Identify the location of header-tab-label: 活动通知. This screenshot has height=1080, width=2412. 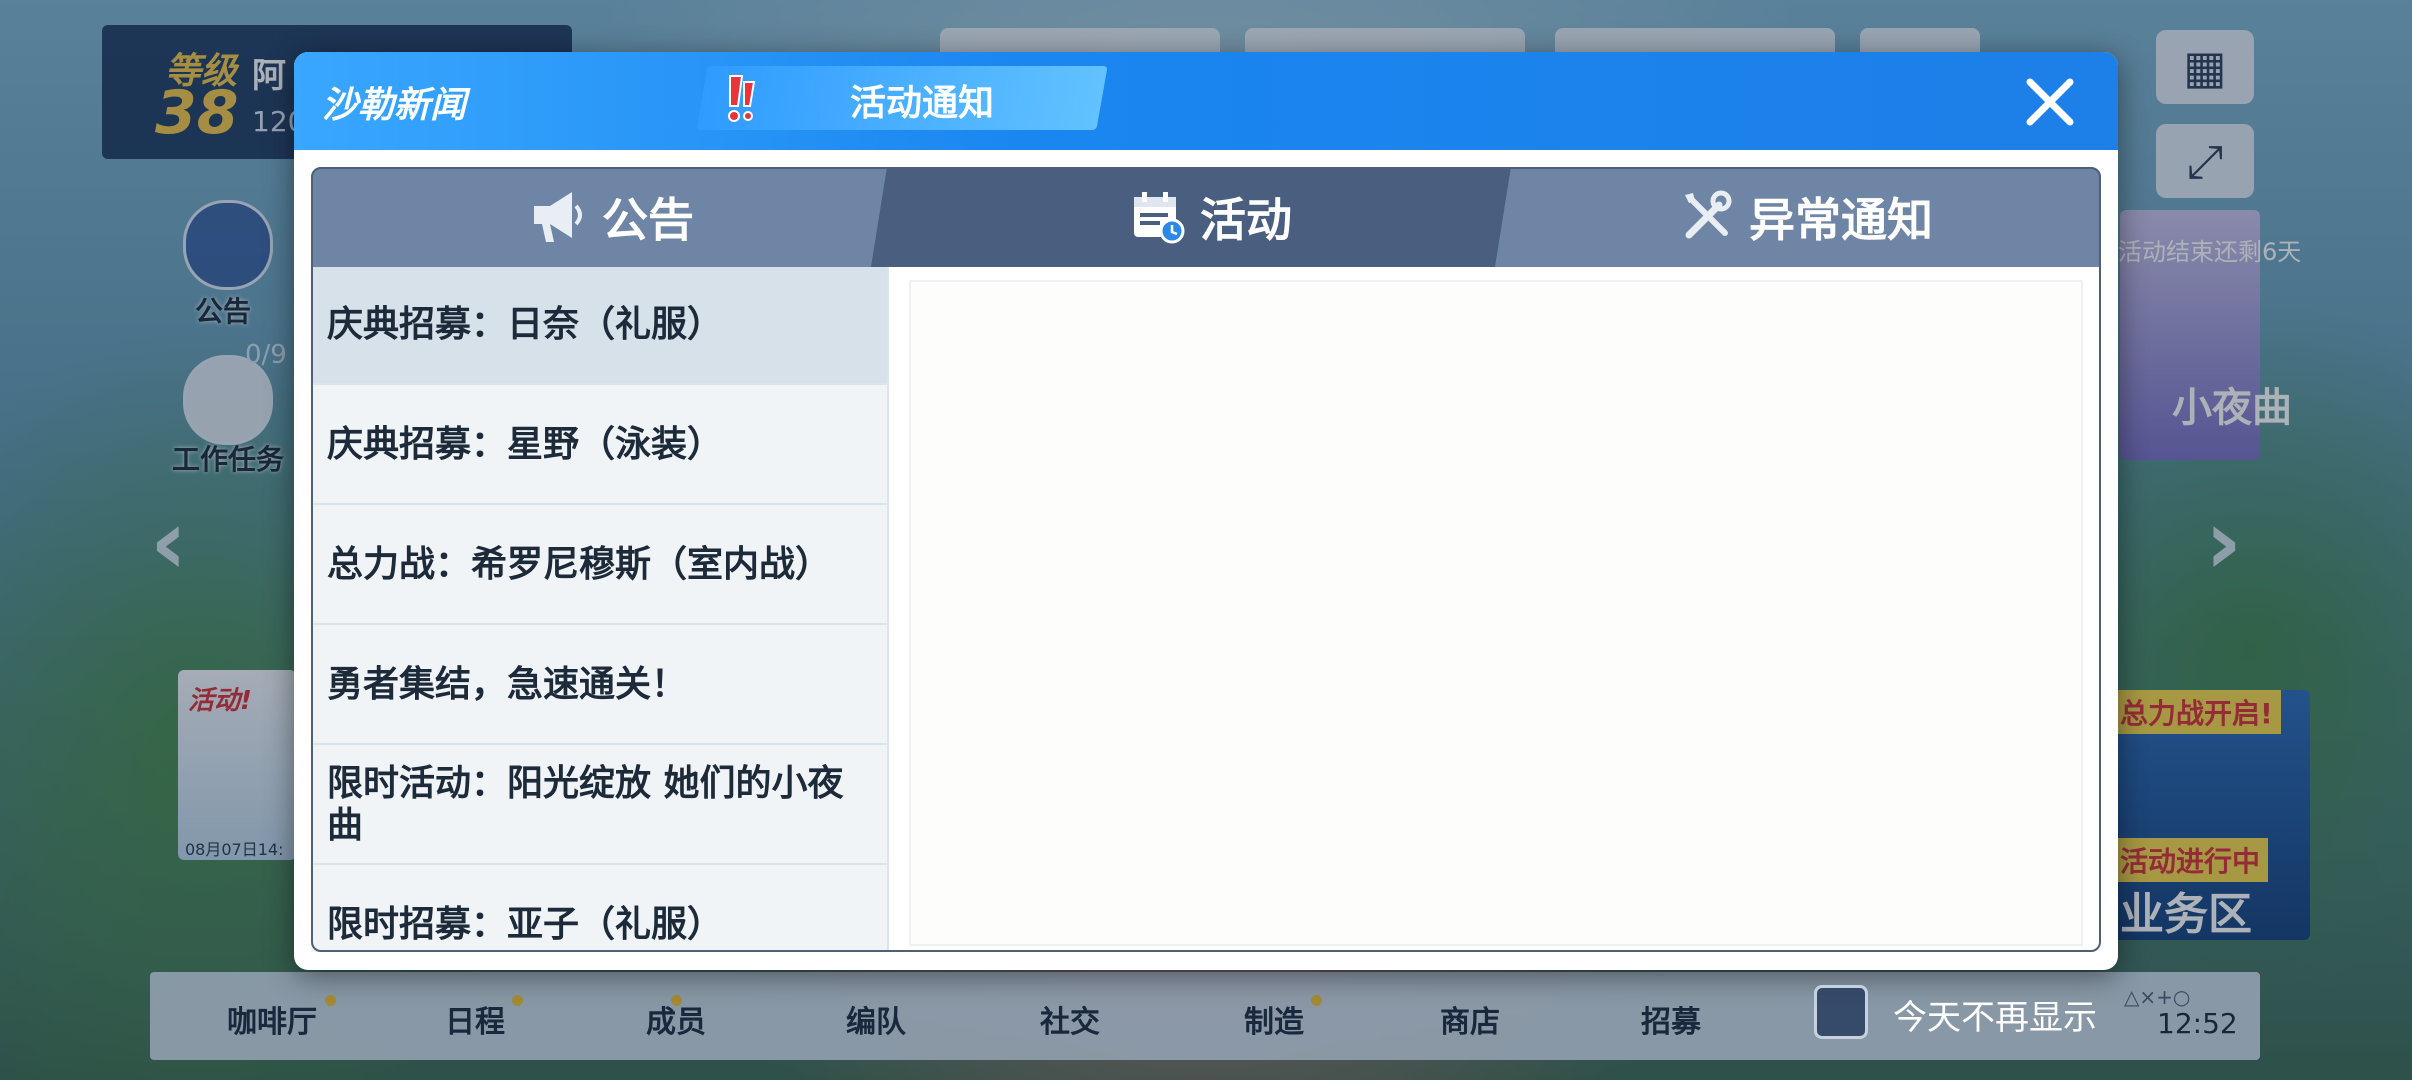
(922, 103).